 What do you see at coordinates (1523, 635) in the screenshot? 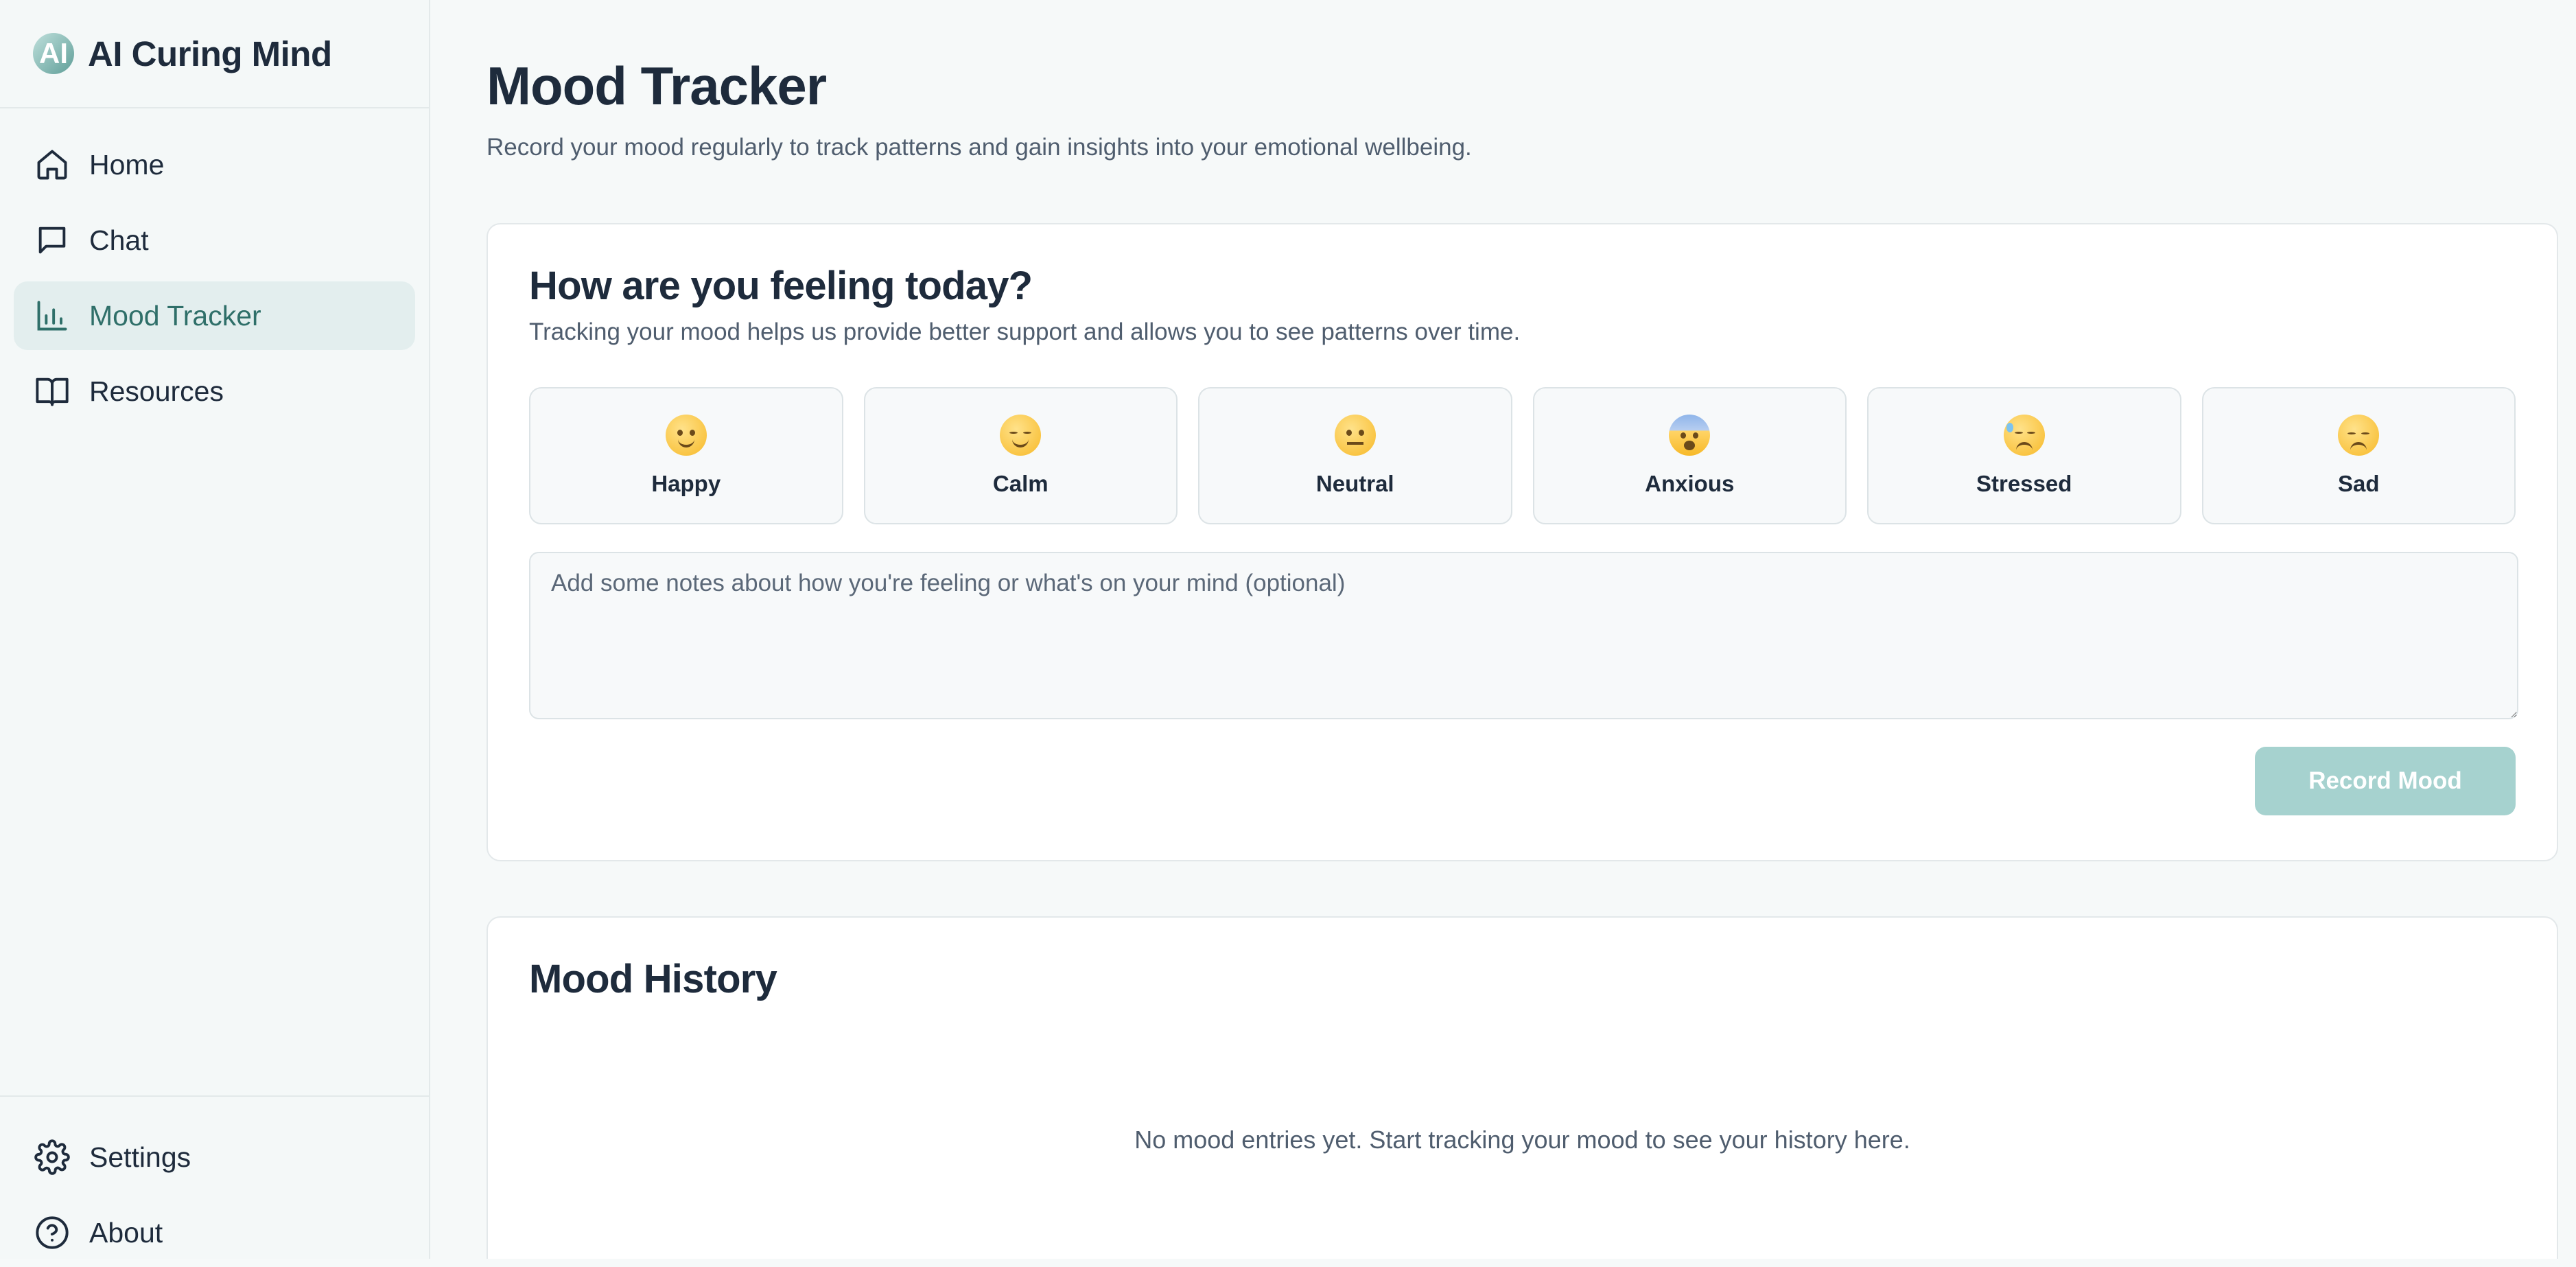
I see `mood-notes-field` at bounding box center [1523, 635].